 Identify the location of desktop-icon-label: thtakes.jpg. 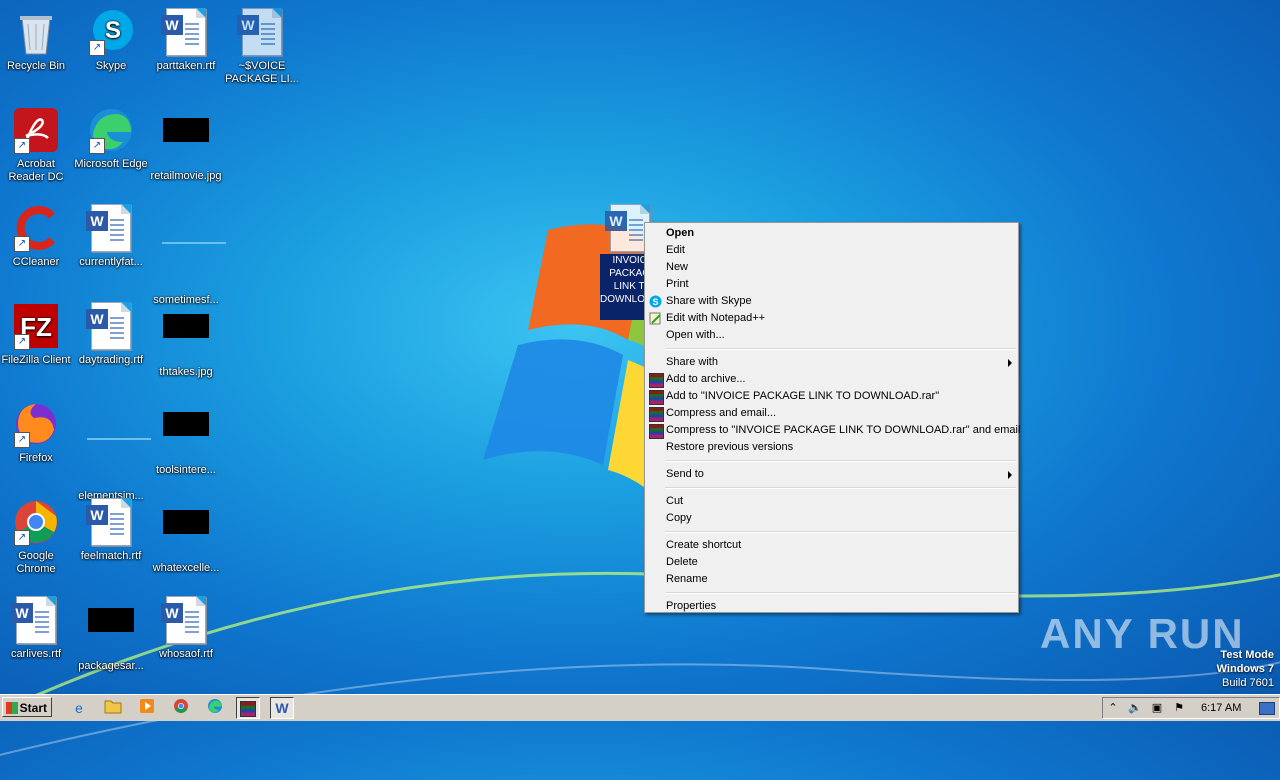
(186, 372).